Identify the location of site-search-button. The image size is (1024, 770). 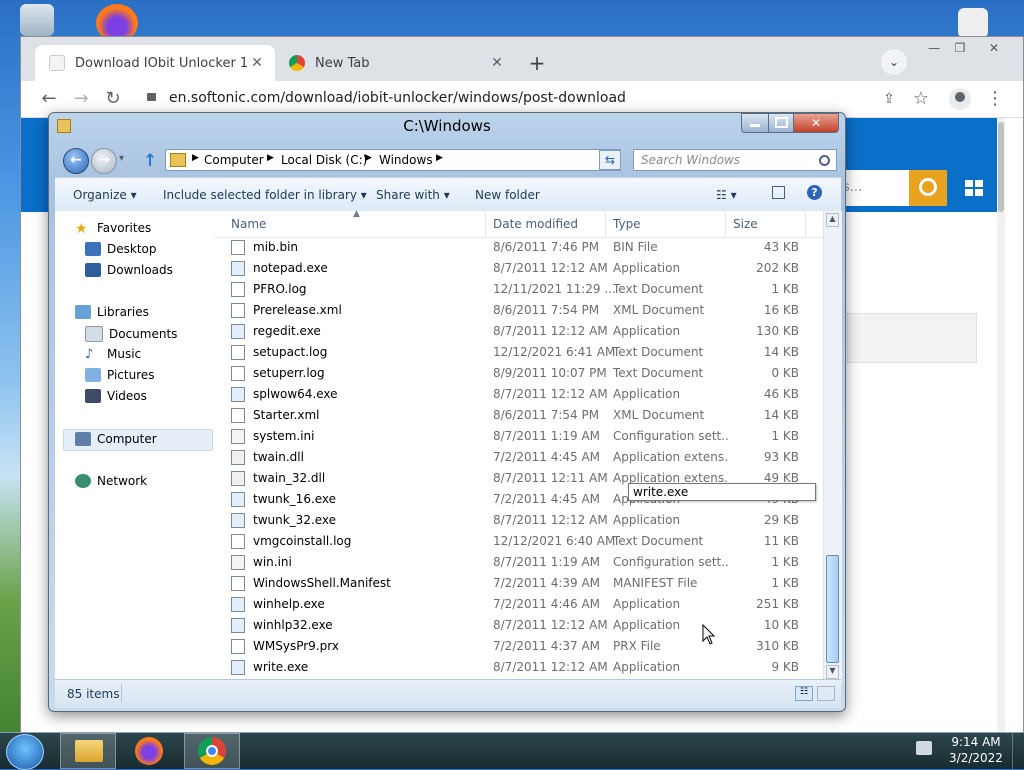
(928, 188).